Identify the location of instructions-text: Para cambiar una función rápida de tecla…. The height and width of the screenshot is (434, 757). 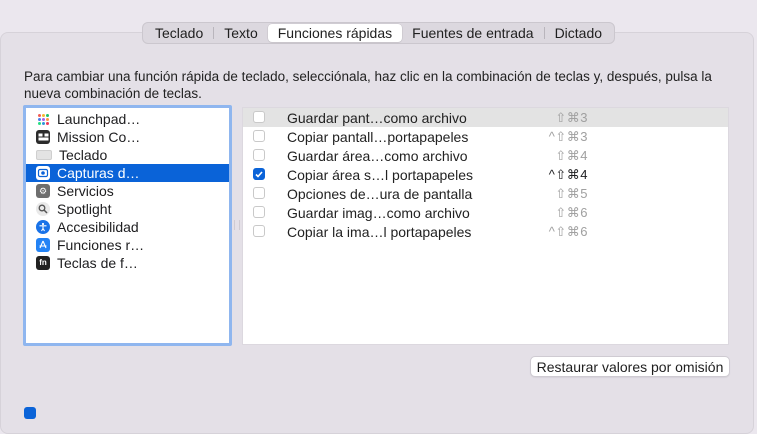
(368, 85).